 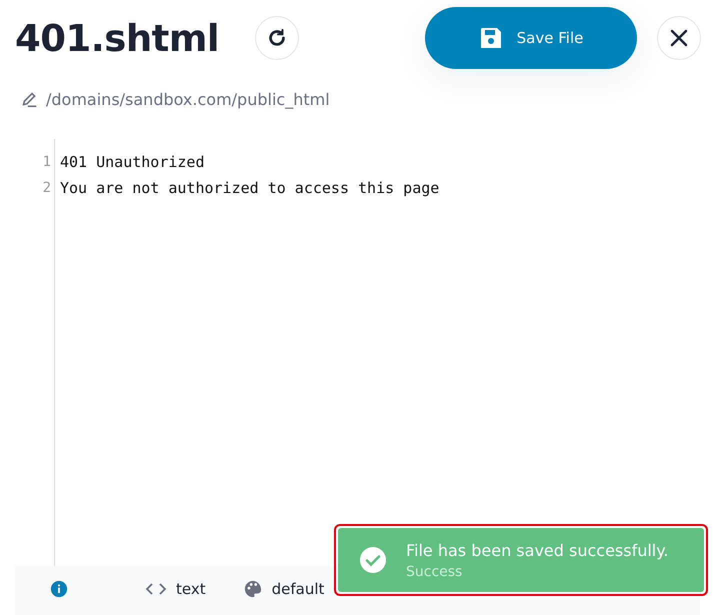 I want to click on code-line: 401 Unauthorized, so click(x=133, y=162).